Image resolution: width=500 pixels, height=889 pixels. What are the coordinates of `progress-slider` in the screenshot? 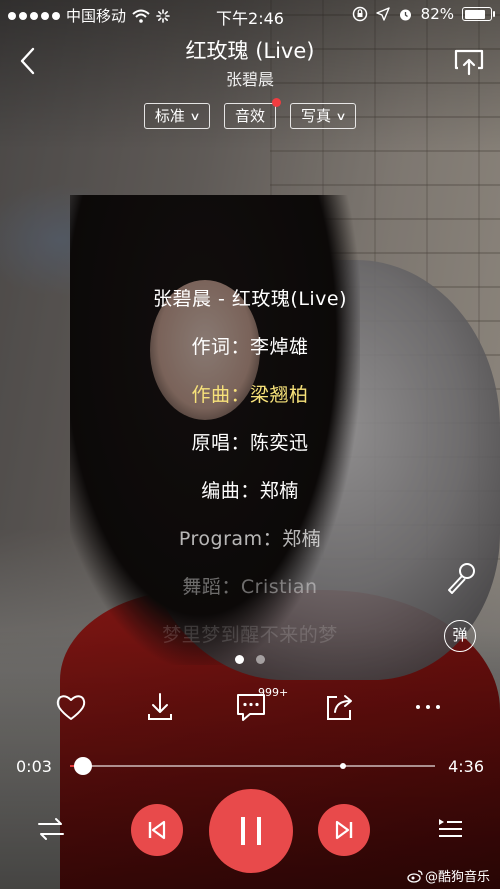 It's located at (252, 766).